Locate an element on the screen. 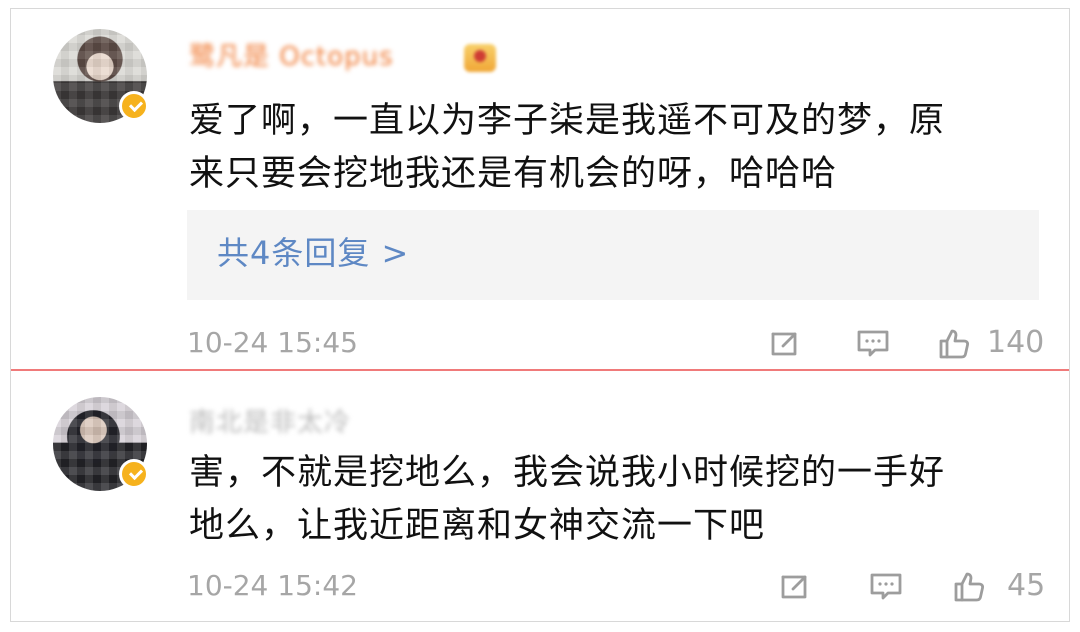 This screenshot has height=632, width=1080. replies-box: 共4条回复 > is located at coordinates (613, 255).